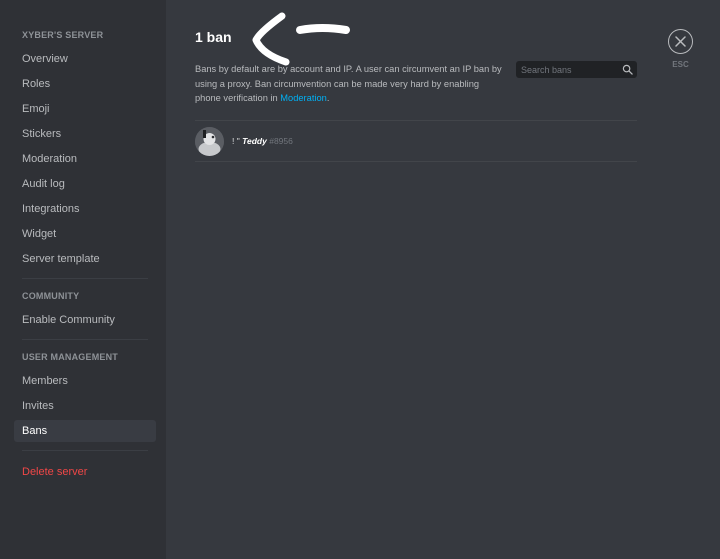  Describe the element at coordinates (85, 472) in the screenshot. I see `delete-server-button: Delete server` at that location.